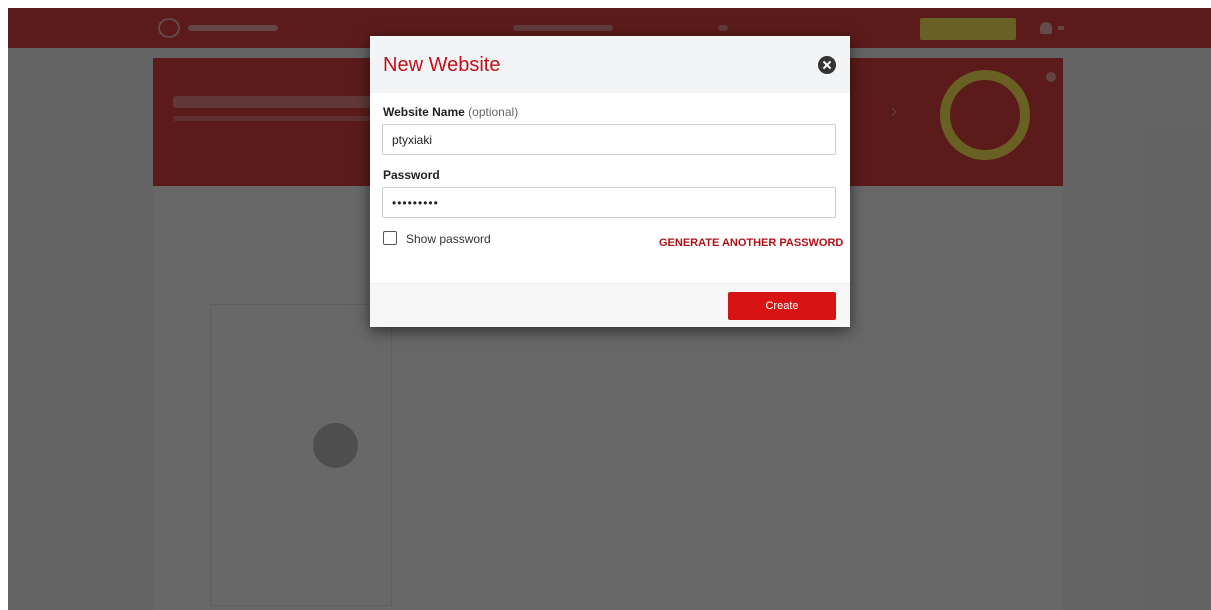 This screenshot has height=610, width=1211. I want to click on password-label: Password, so click(411, 175).